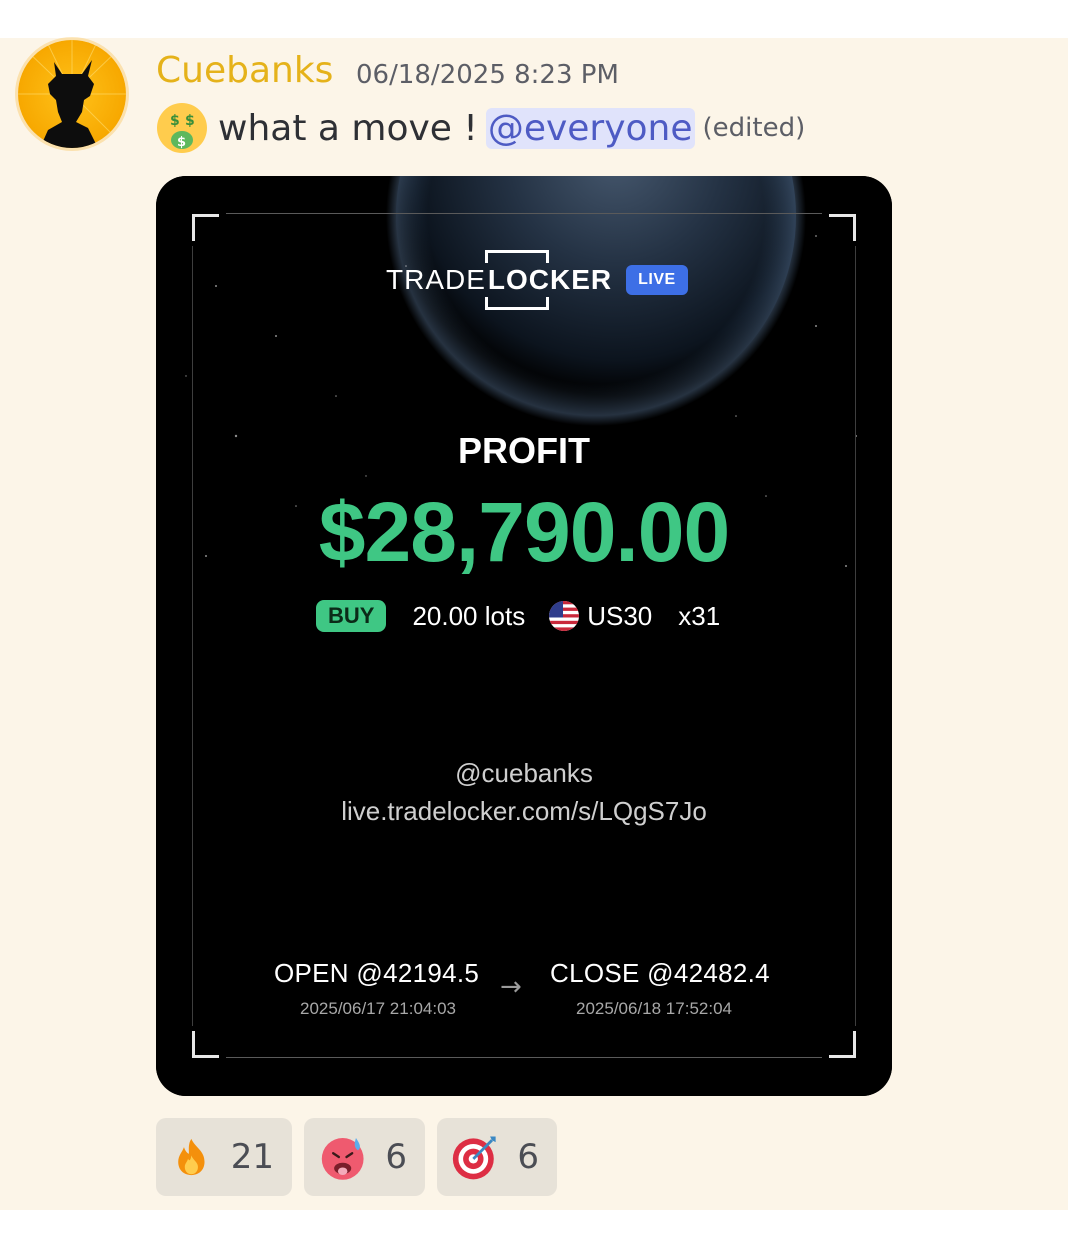 The height and width of the screenshot is (1254, 1068). What do you see at coordinates (524, 773) in the screenshot?
I see `trader-handle: @cuebanks` at bounding box center [524, 773].